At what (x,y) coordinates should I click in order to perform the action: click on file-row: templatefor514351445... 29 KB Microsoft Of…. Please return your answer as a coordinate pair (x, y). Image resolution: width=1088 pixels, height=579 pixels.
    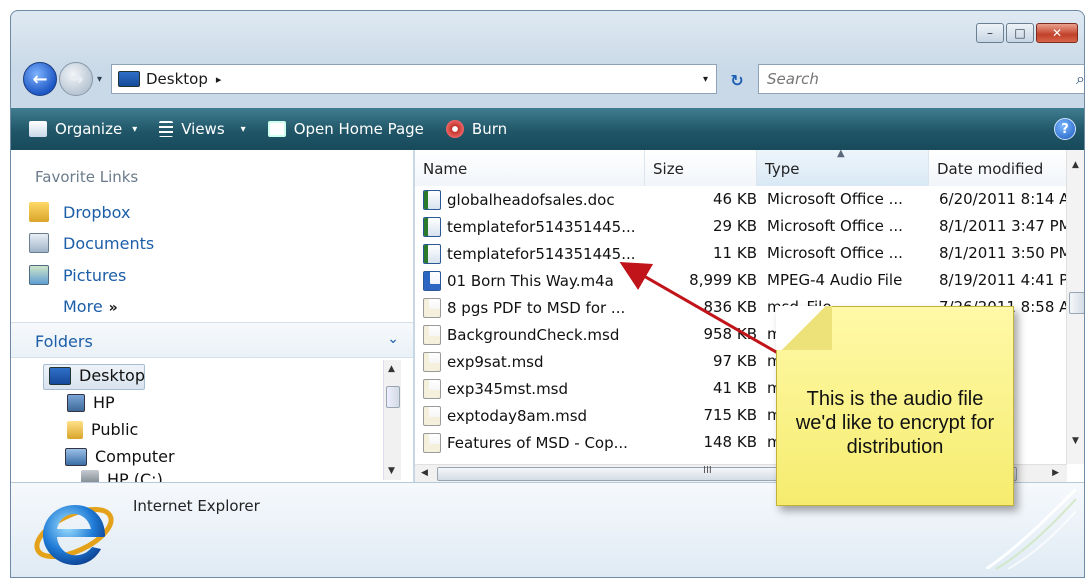
    Looking at the image, I should click on (741, 226).